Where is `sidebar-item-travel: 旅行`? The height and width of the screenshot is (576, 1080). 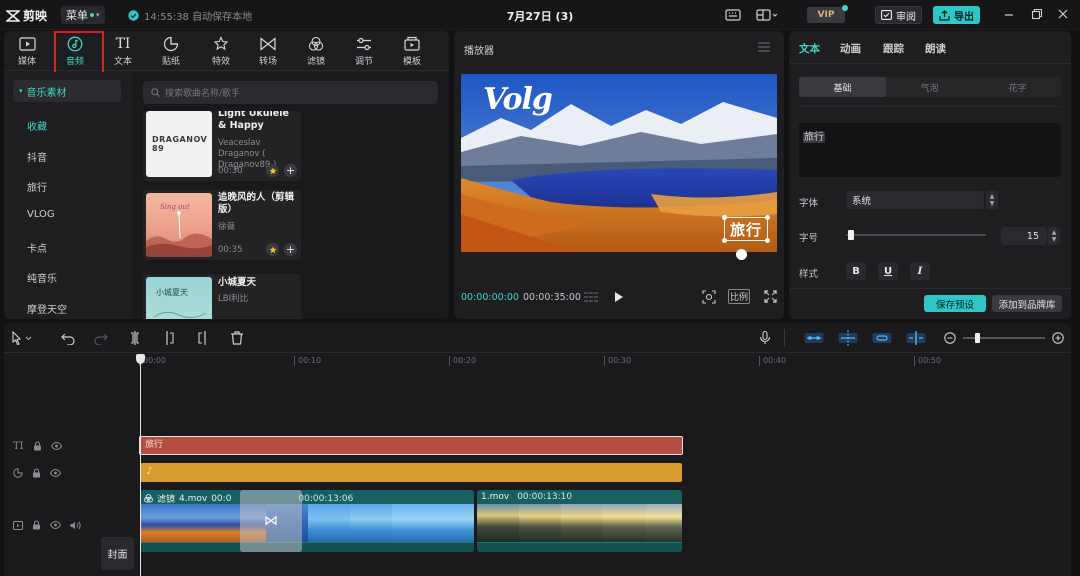 sidebar-item-travel: 旅行 is located at coordinates (37, 186).